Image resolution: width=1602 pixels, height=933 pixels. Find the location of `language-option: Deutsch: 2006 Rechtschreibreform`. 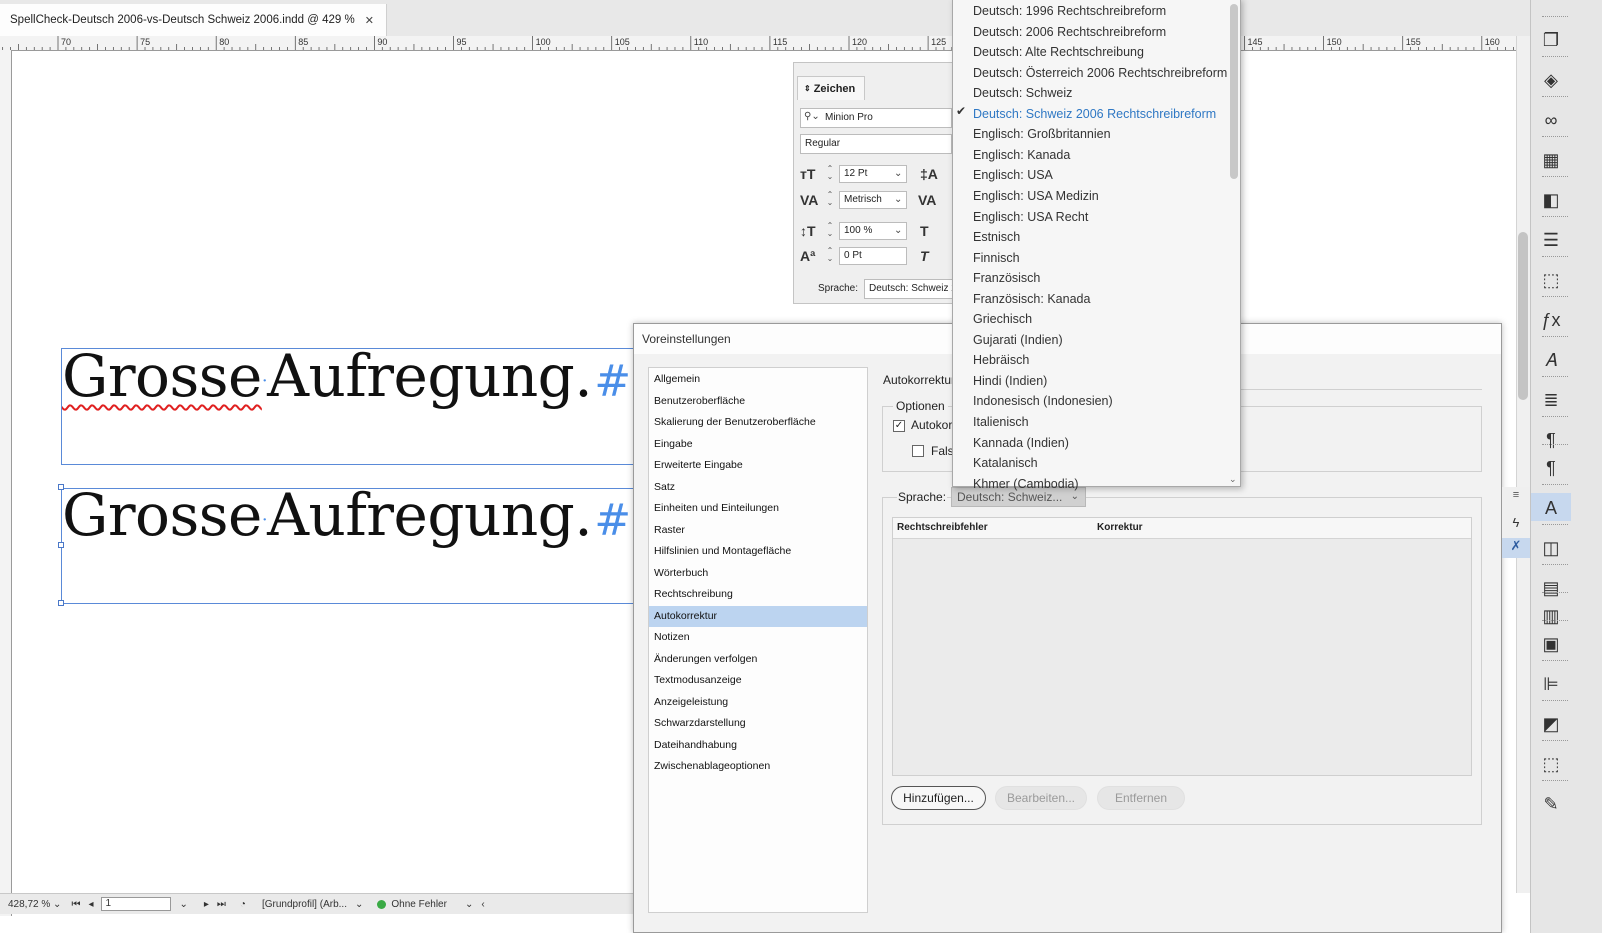

language-option: Deutsch: 2006 Rechtschreibreform is located at coordinates (1100, 32).